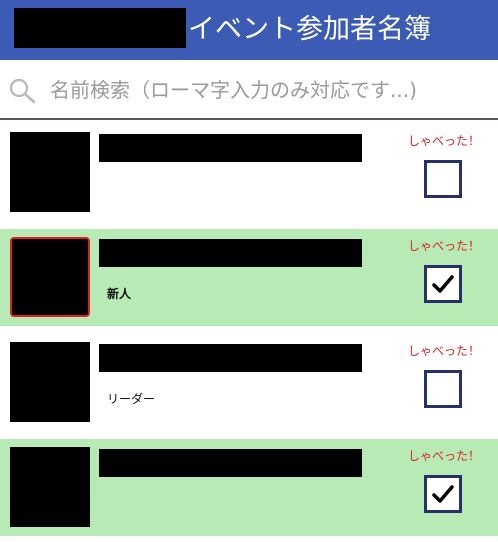 The width and height of the screenshot is (498, 542). I want to click on search-bar, so click(249, 90).